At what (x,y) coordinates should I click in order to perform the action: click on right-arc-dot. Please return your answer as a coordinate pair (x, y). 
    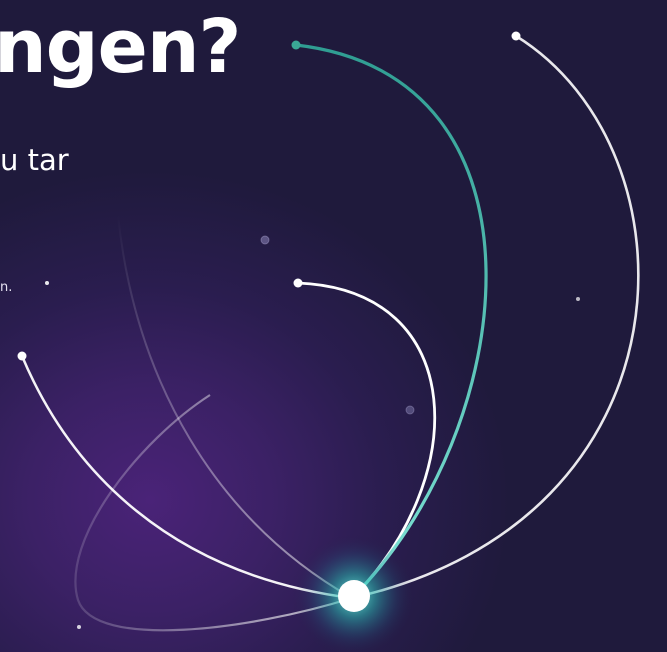
    Looking at the image, I should click on (516, 36).